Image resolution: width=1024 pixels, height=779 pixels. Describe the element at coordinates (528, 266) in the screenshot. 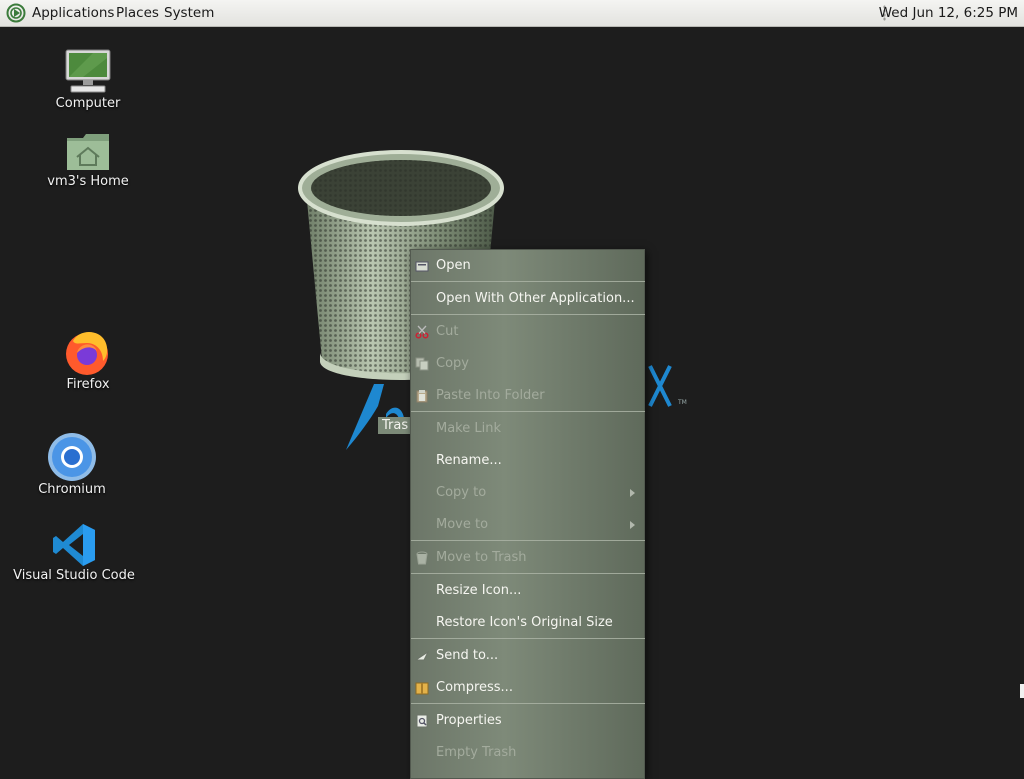

I see `menu-item-open: Open` at that location.